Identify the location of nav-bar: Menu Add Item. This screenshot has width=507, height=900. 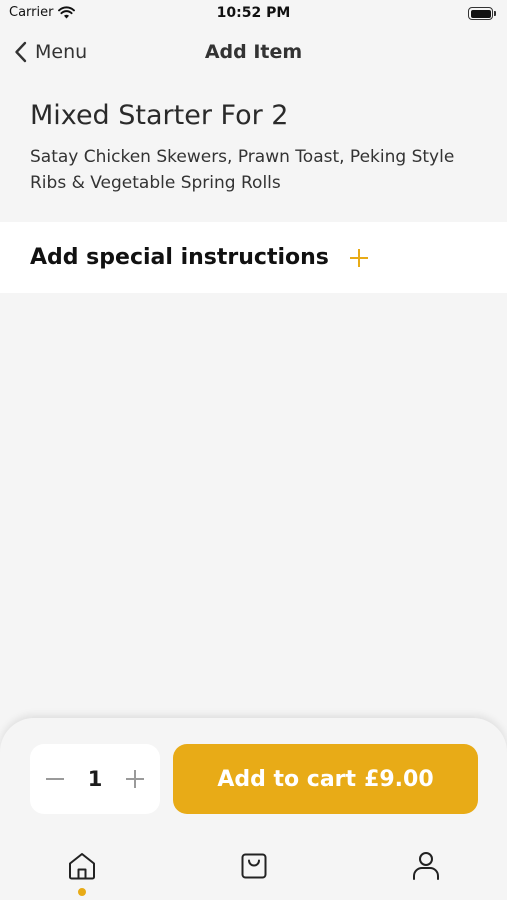
(253, 52).